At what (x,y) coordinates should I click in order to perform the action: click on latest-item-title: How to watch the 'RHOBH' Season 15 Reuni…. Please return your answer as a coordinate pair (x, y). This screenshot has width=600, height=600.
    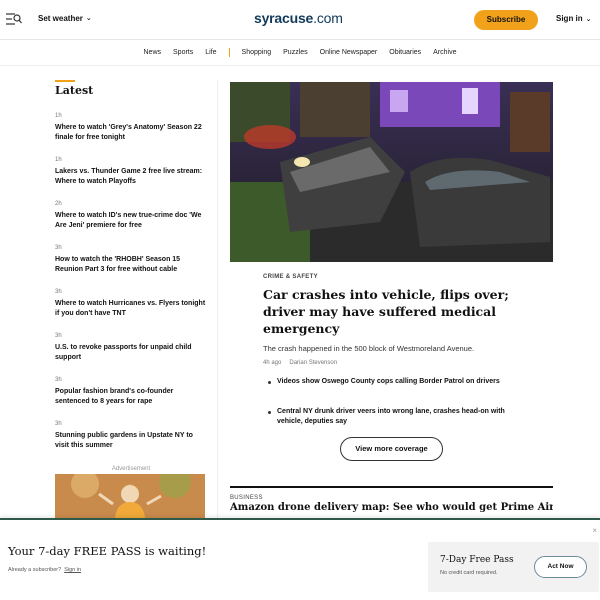
    Looking at the image, I should click on (131, 265).